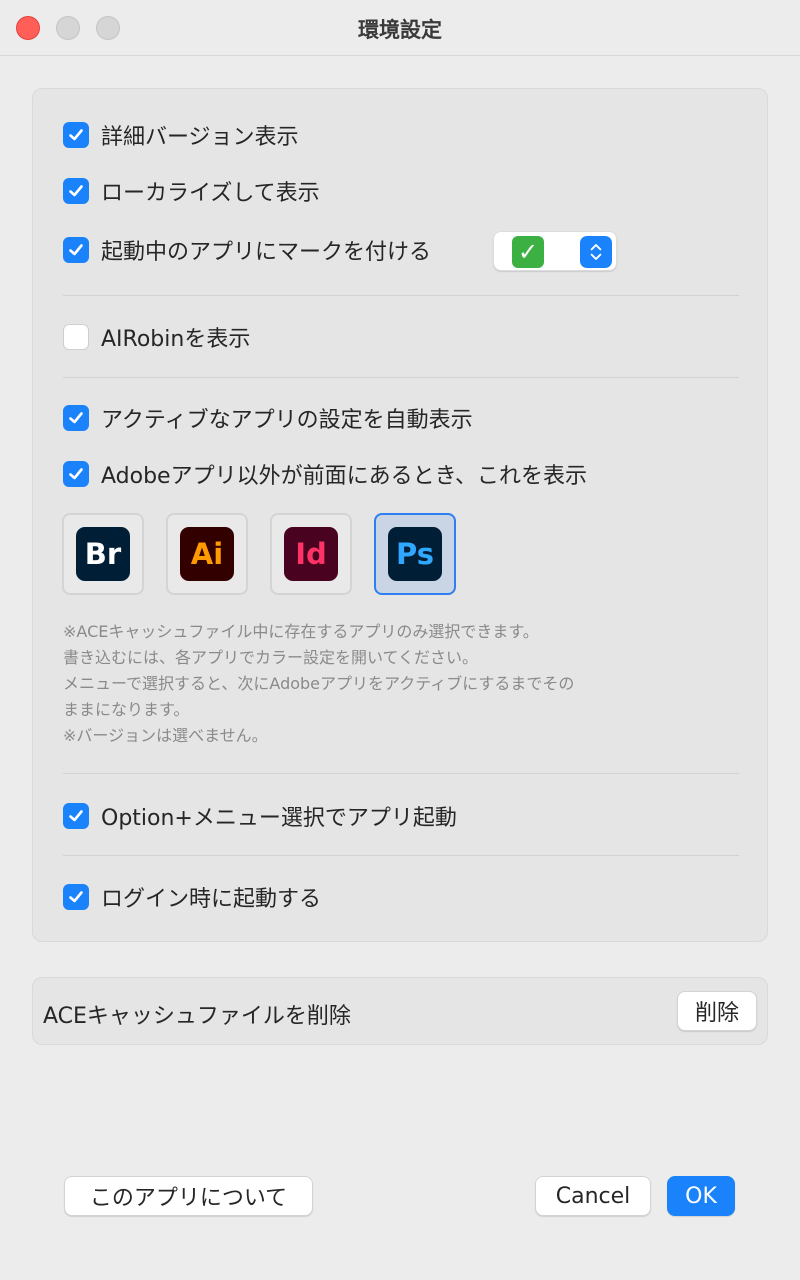 The width and height of the screenshot is (800, 1280). I want to click on option-mark-running: 起動中のアプリにマークを付ける, so click(247, 250).